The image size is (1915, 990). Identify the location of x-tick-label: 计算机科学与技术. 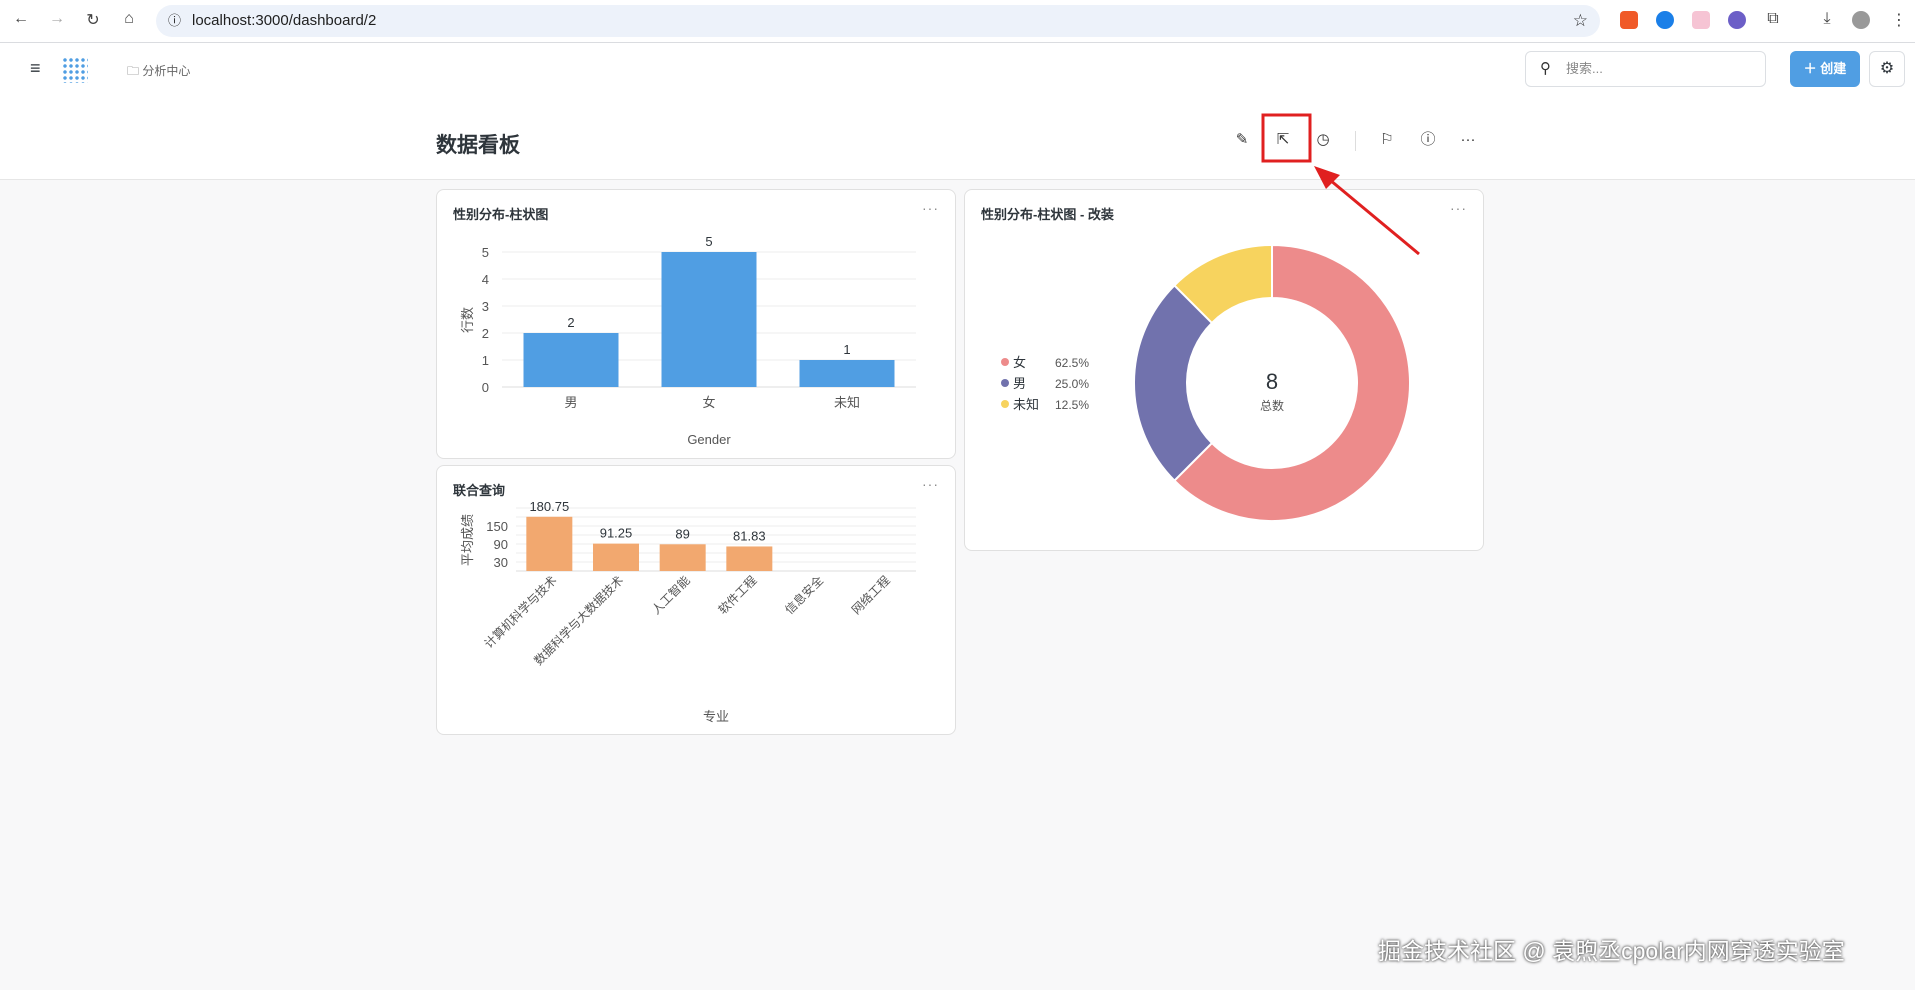
(520, 612).